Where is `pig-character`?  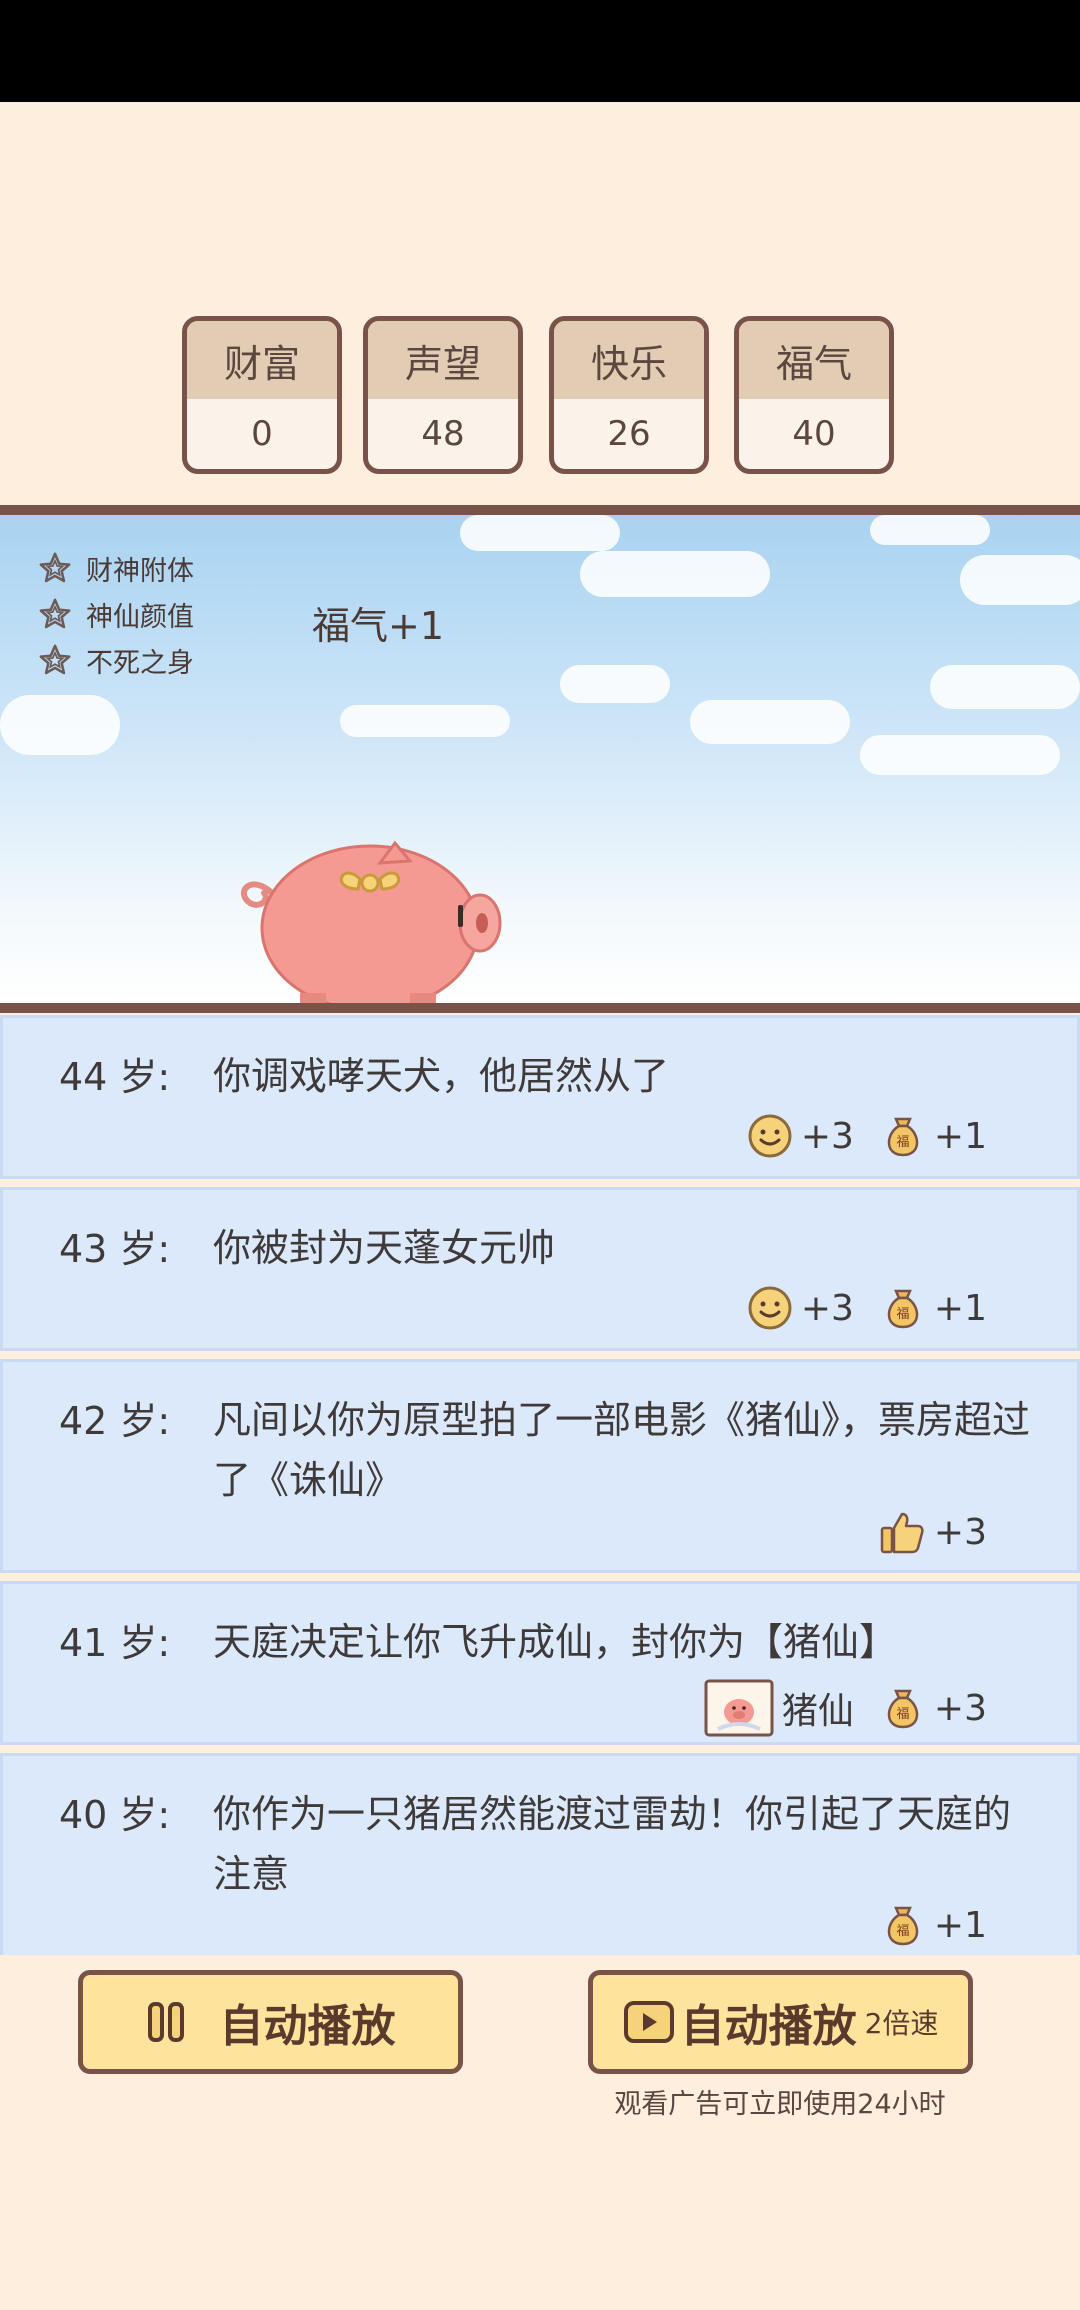
pig-character is located at coordinates (371, 921).